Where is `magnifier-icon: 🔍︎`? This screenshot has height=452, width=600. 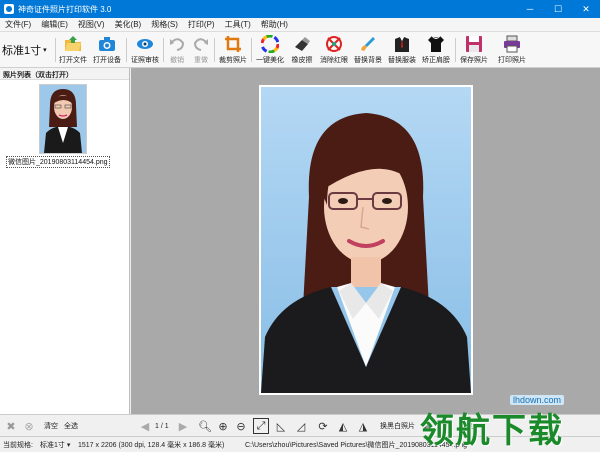
magnifier-icon: 🔍︎ is located at coordinates (205, 426).